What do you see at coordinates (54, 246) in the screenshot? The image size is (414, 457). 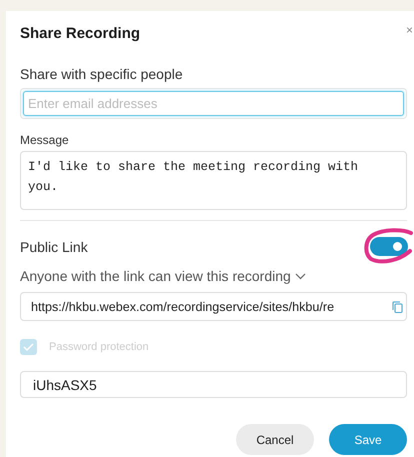 I see `public-link-label: Public Link` at bounding box center [54, 246].